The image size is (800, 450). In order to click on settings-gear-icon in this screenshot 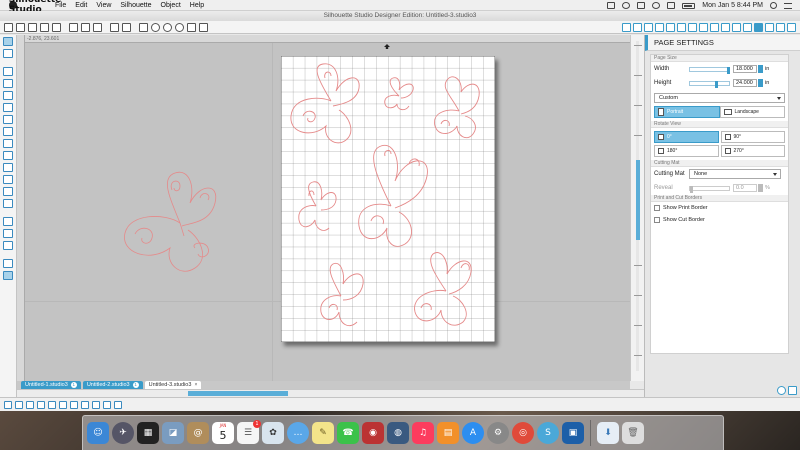, I will do `click(781, 390)`.